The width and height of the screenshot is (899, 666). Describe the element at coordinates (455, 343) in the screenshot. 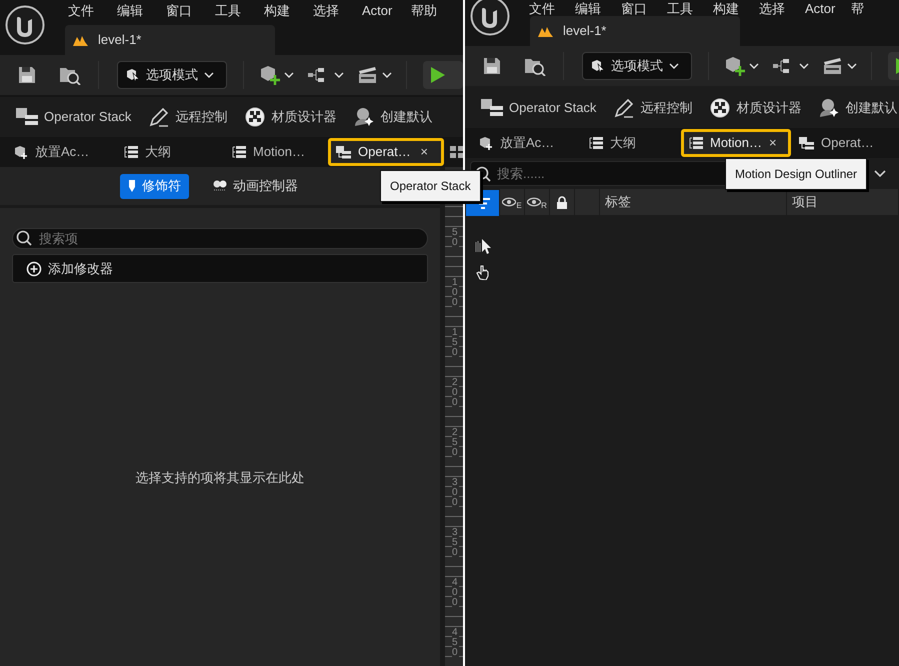

I see `ruler-label: 150` at that location.